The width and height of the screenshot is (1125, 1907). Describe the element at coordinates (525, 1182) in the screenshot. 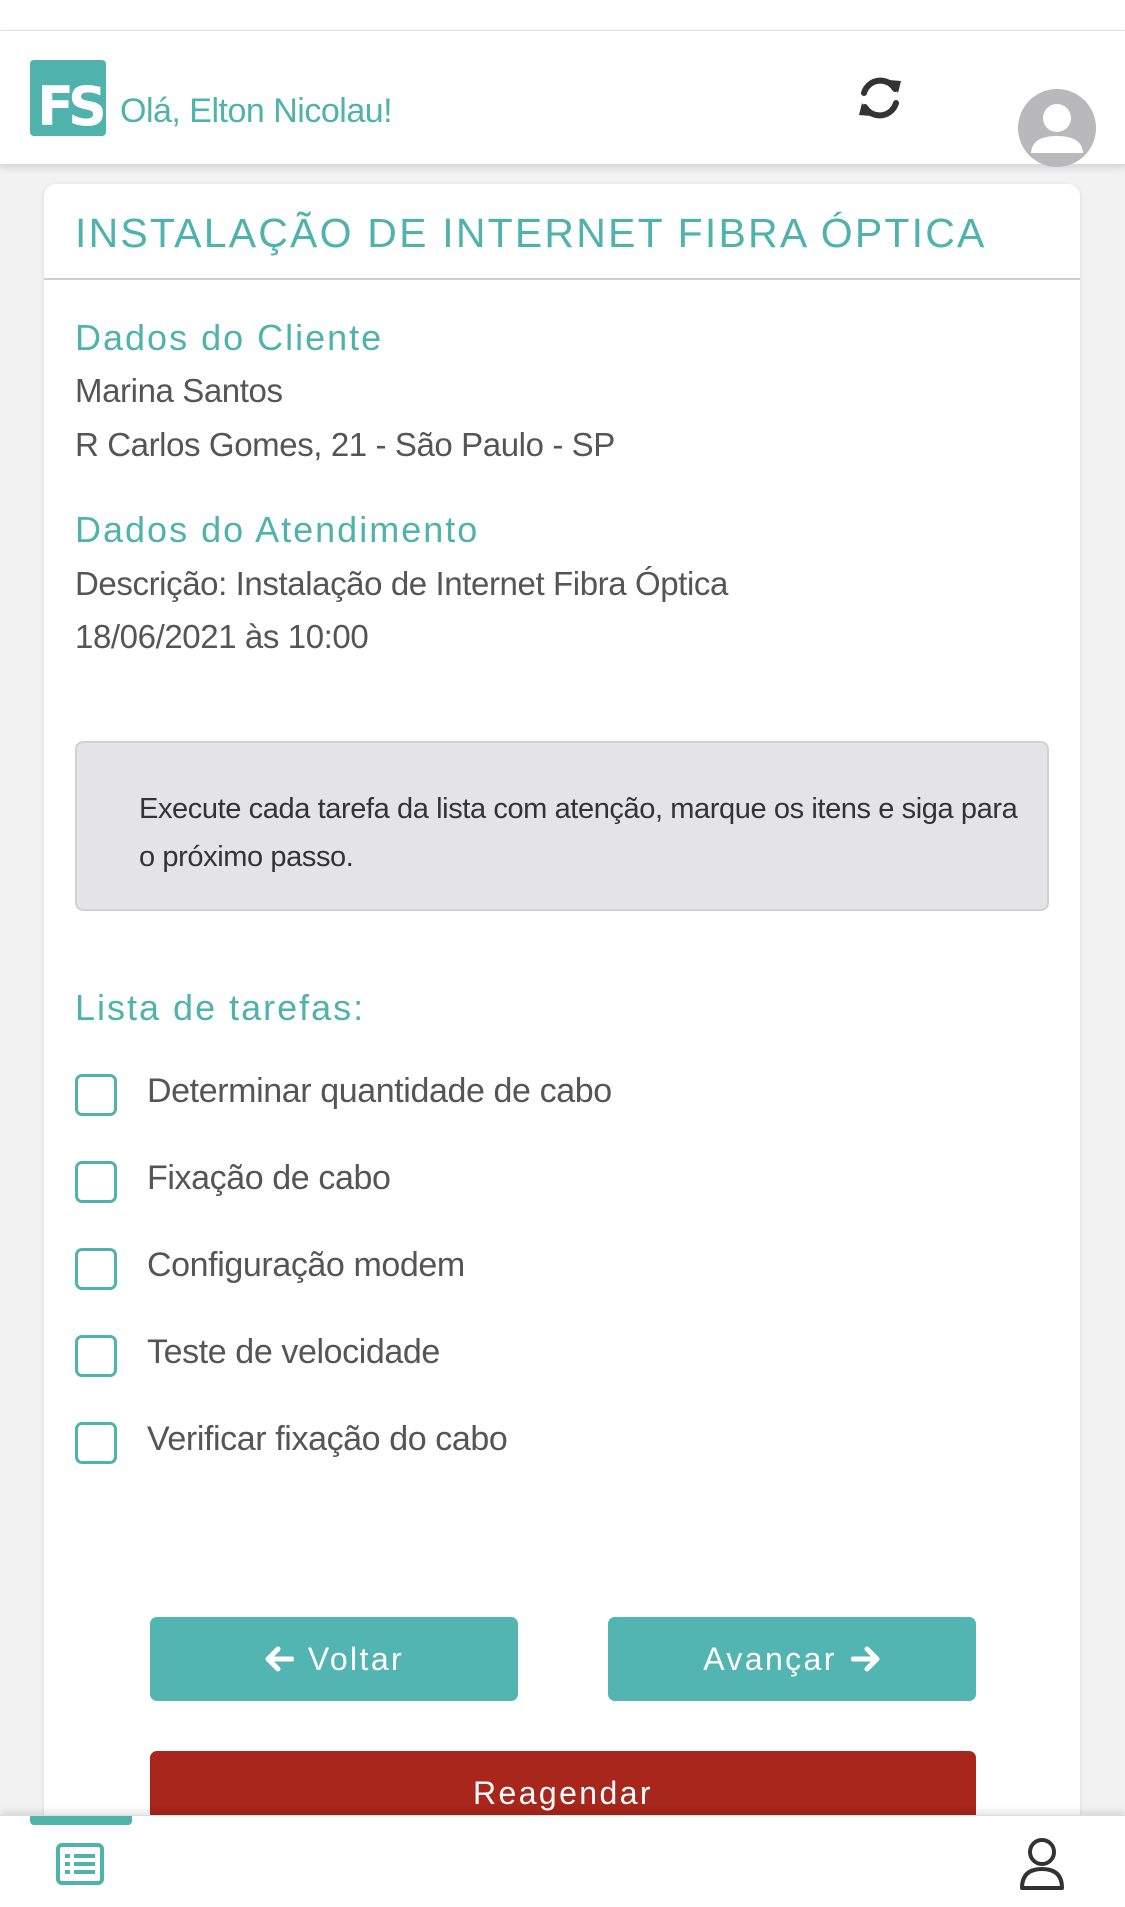

I see `task-item: Fixação de cabo` at that location.